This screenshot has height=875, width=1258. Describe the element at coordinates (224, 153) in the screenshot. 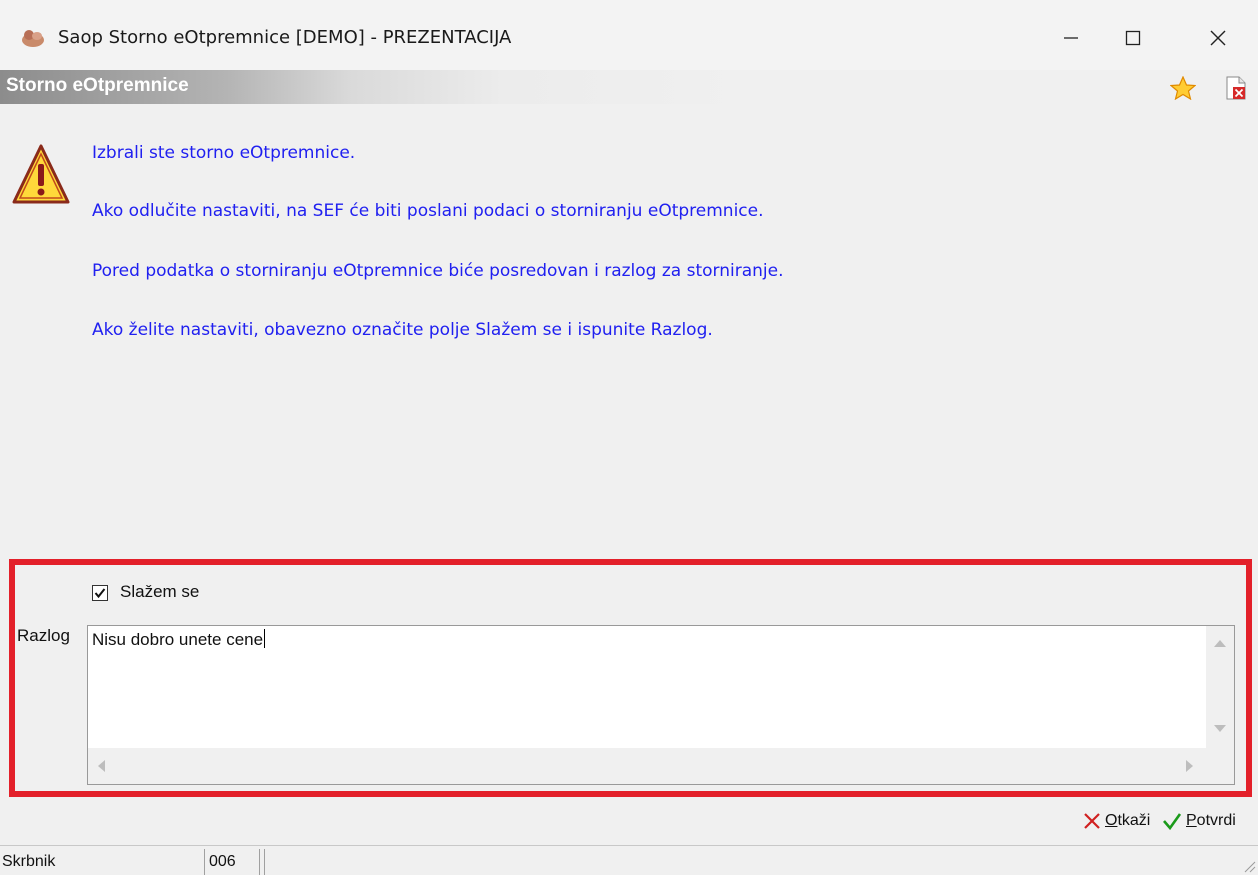

I see `message-line: Izbrali ste storno eOtpremnice.` at that location.